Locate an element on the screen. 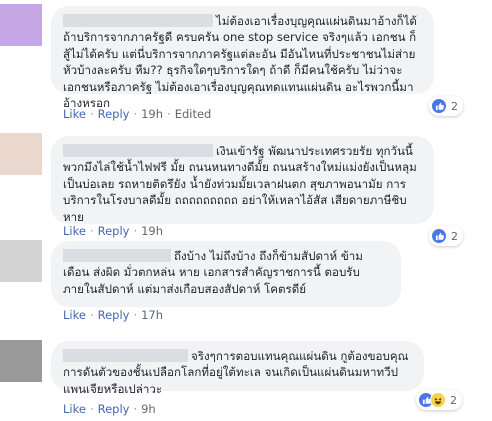 This screenshot has height=421, width=492. edited-label: Edited is located at coordinates (193, 114).